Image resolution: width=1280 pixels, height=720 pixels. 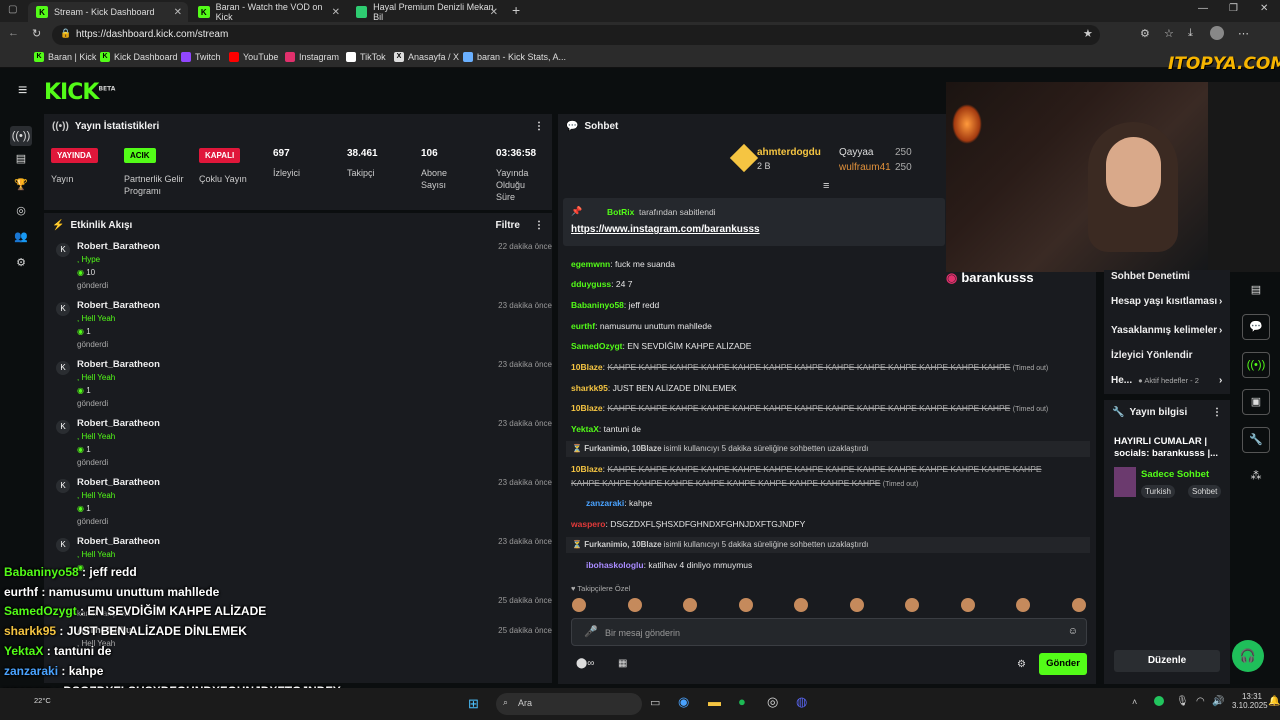 I want to click on favorite-star-icon: ★, so click(x=1088, y=33).